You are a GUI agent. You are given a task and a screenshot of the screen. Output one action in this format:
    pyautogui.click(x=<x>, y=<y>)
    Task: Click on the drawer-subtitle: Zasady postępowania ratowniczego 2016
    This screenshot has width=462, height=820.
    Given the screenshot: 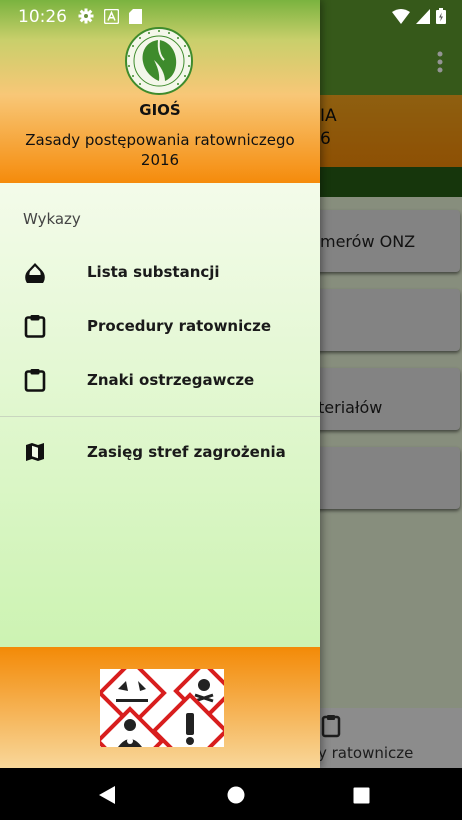 What is the action you would take?
    pyautogui.click(x=160, y=150)
    